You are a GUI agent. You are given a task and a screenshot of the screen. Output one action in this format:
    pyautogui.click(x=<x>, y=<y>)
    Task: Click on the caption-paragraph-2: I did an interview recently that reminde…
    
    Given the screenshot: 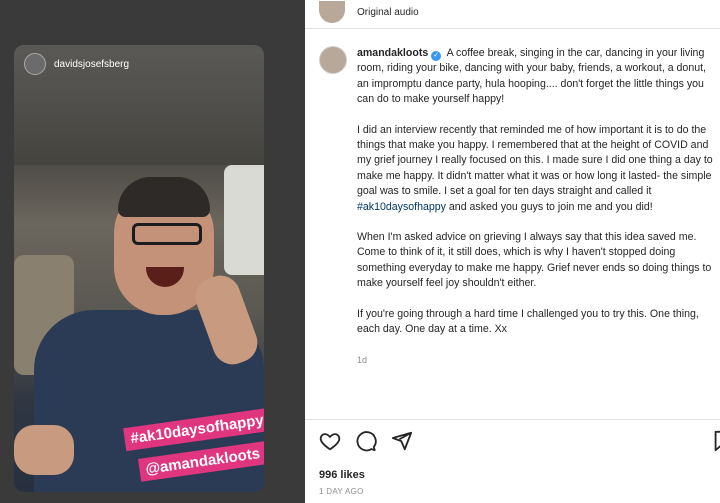 What is the action you would take?
    pyautogui.click(x=535, y=160)
    